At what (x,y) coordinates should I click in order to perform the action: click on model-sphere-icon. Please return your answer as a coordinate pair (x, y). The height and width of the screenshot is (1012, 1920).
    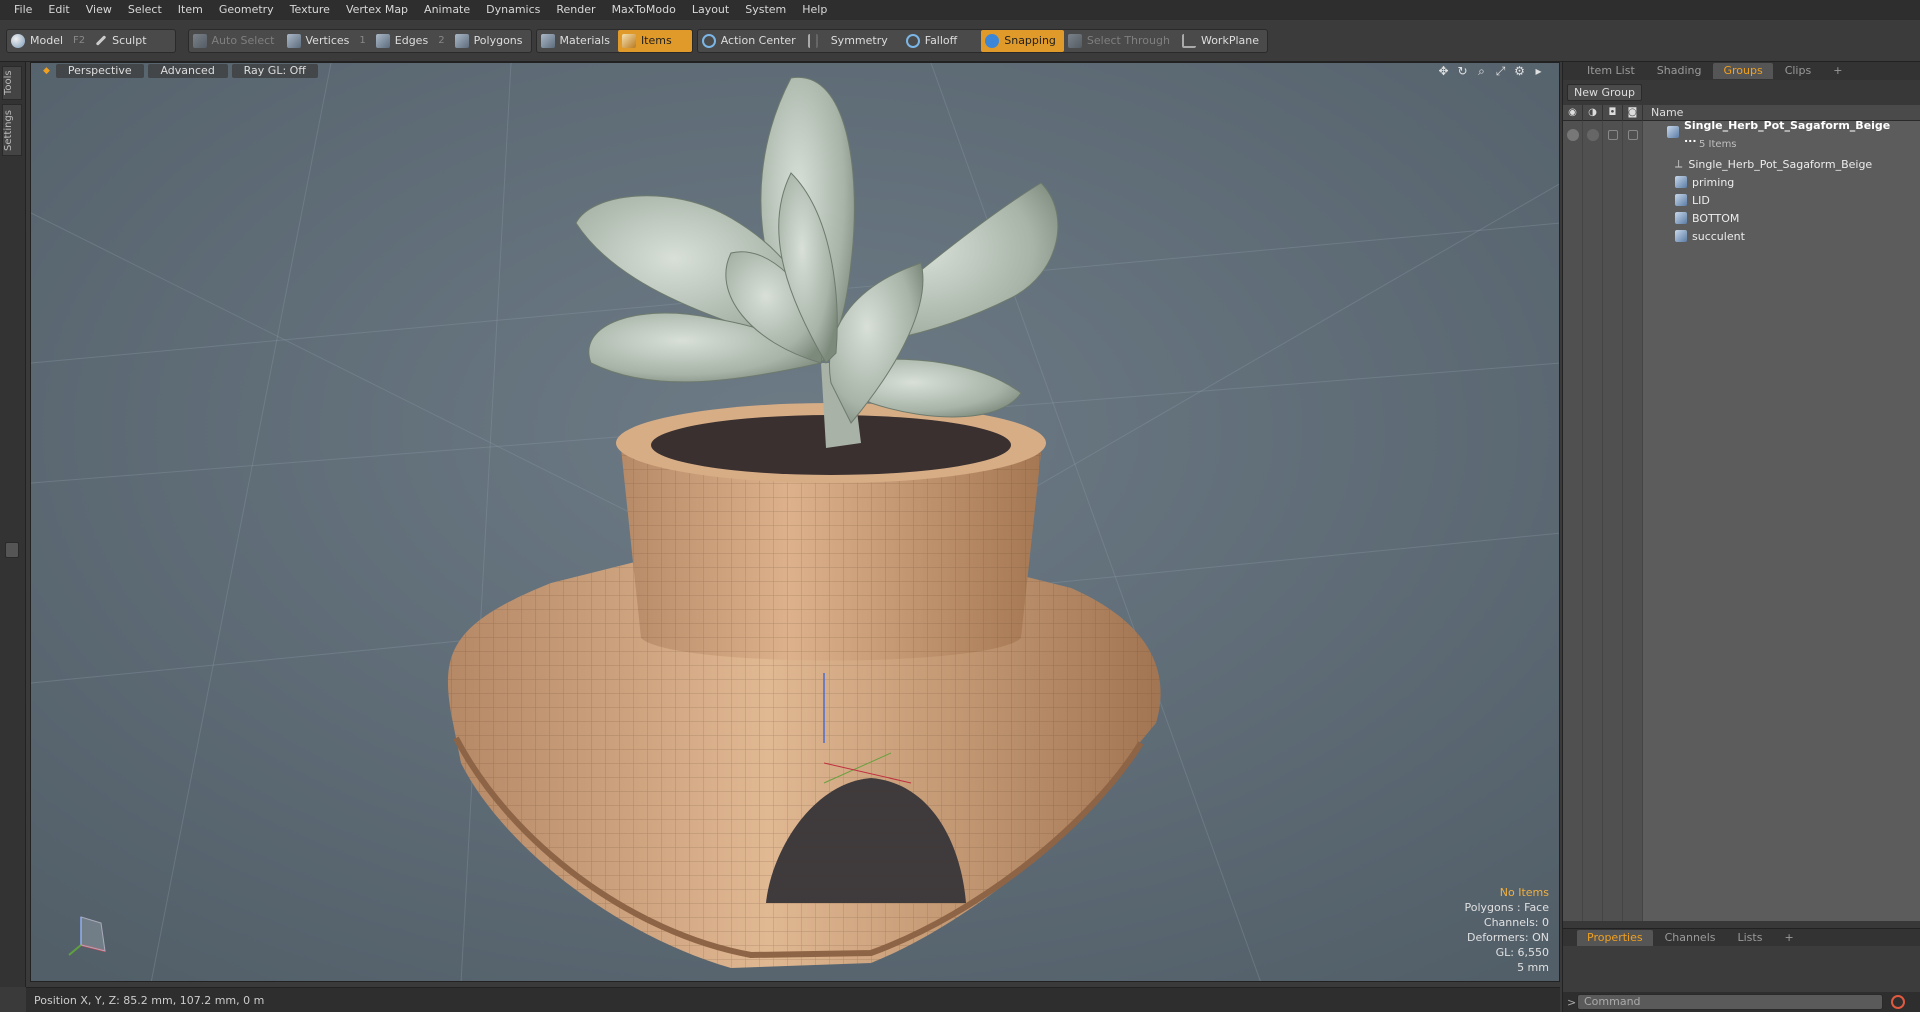
    Looking at the image, I should click on (18, 40).